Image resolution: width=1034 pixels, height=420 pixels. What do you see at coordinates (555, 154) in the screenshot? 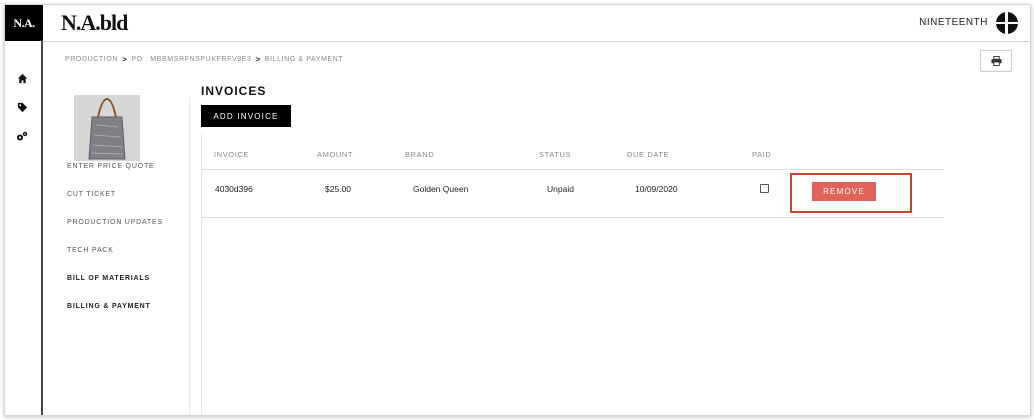
I see `column-header-status: STATUS` at bounding box center [555, 154].